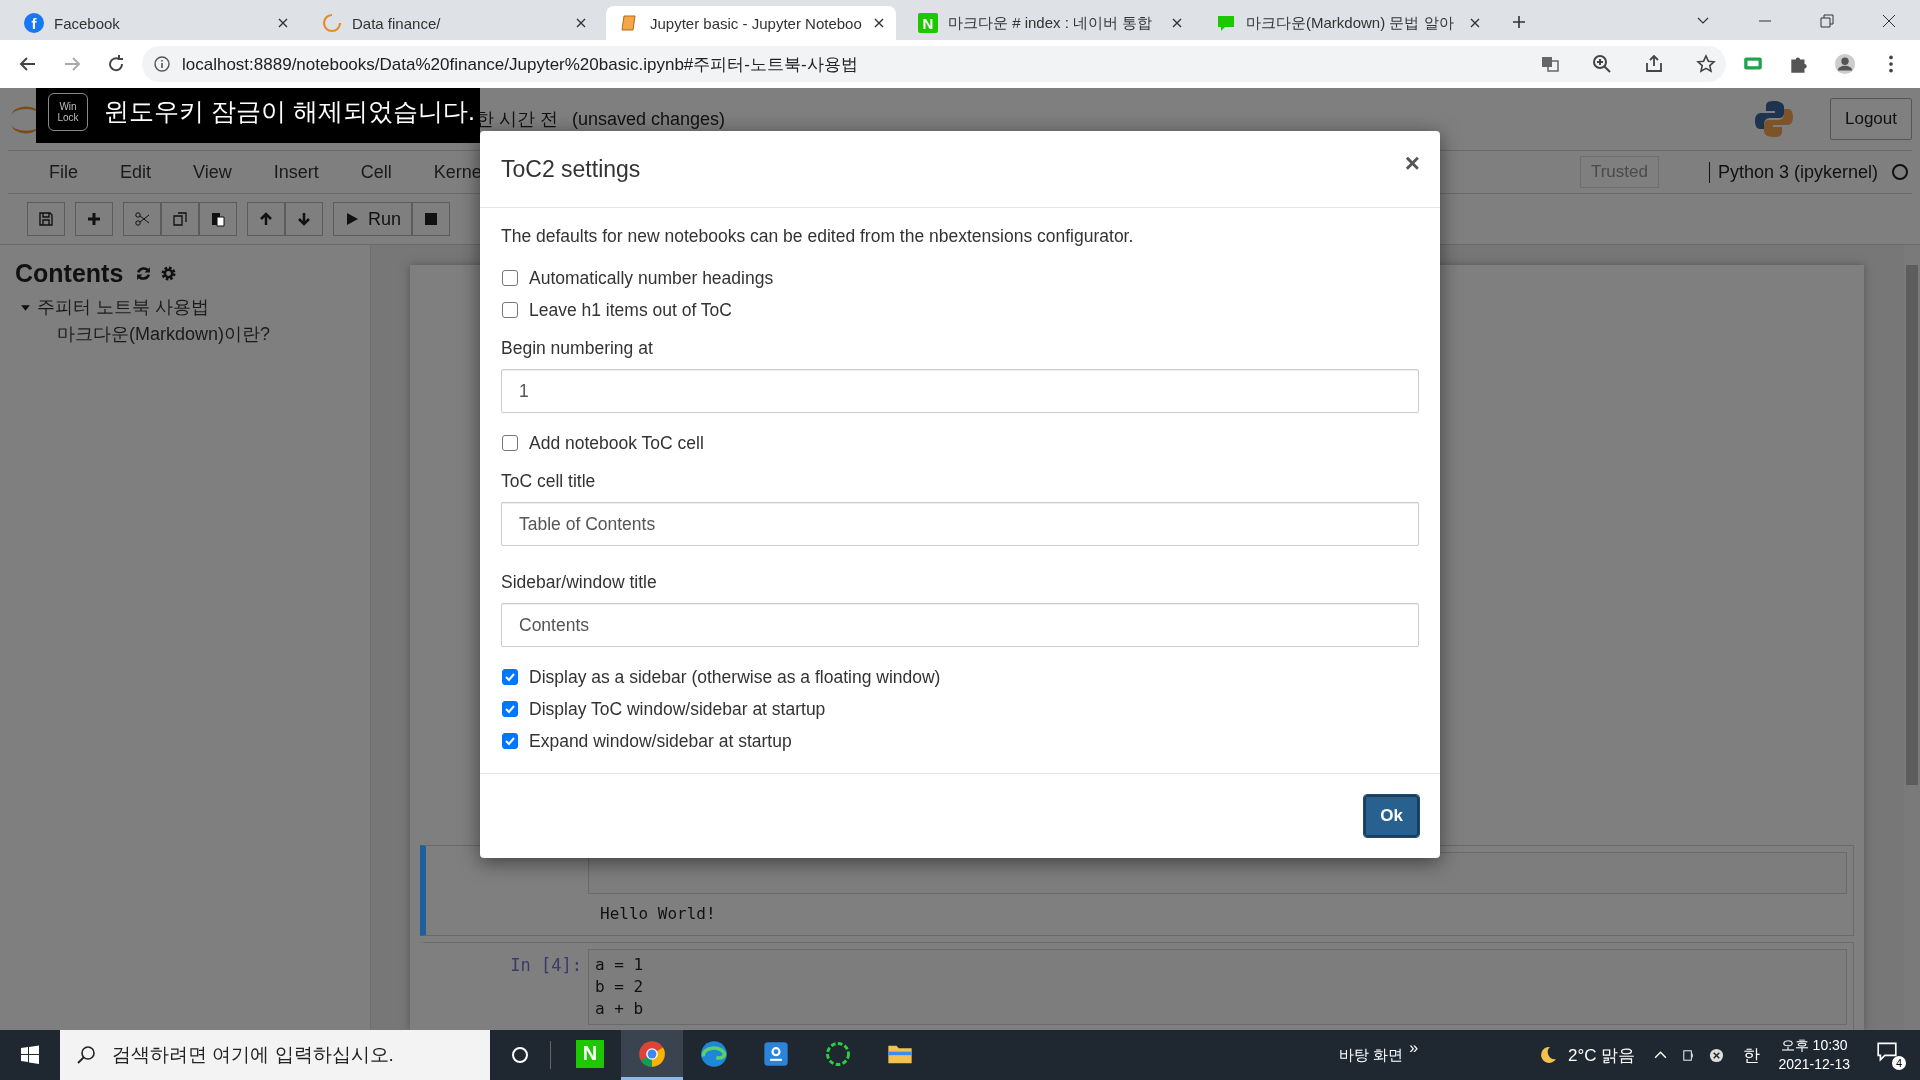 The height and width of the screenshot is (1080, 1920). Describe the element at coordinates (1371, 1055) in the screenshot. I see `desktop-toolbar-label: 바탕 화면` at that location.